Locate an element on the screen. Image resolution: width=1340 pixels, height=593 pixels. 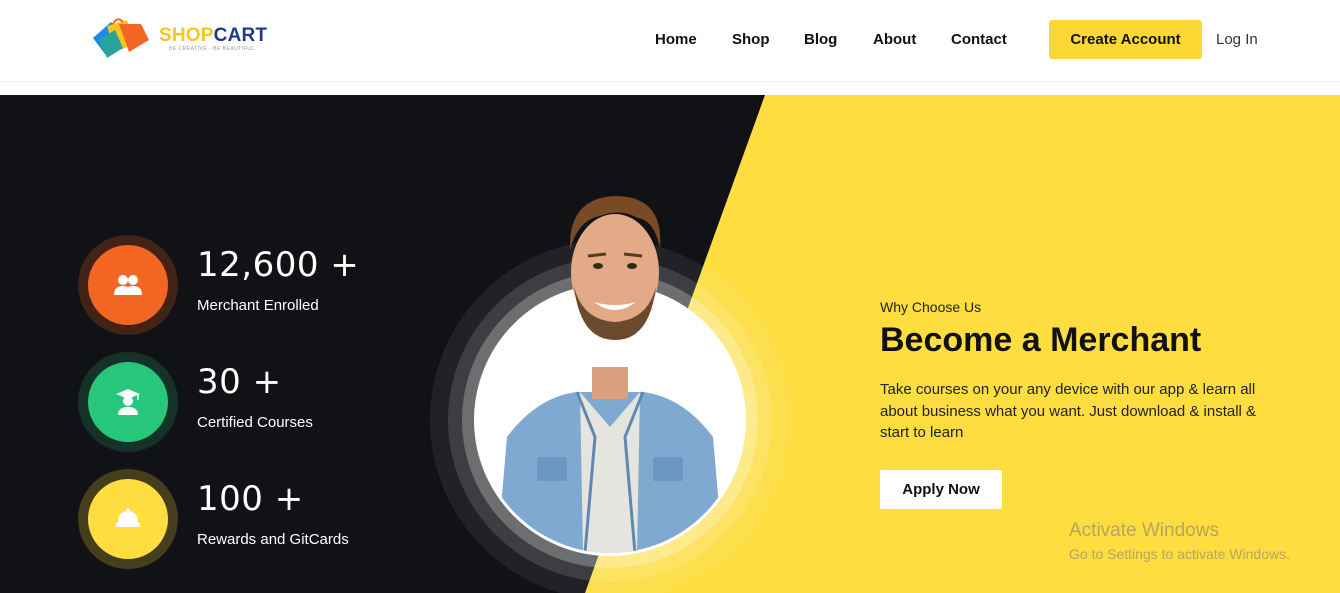
nav-home: Home is located at coordinates (676, 39).